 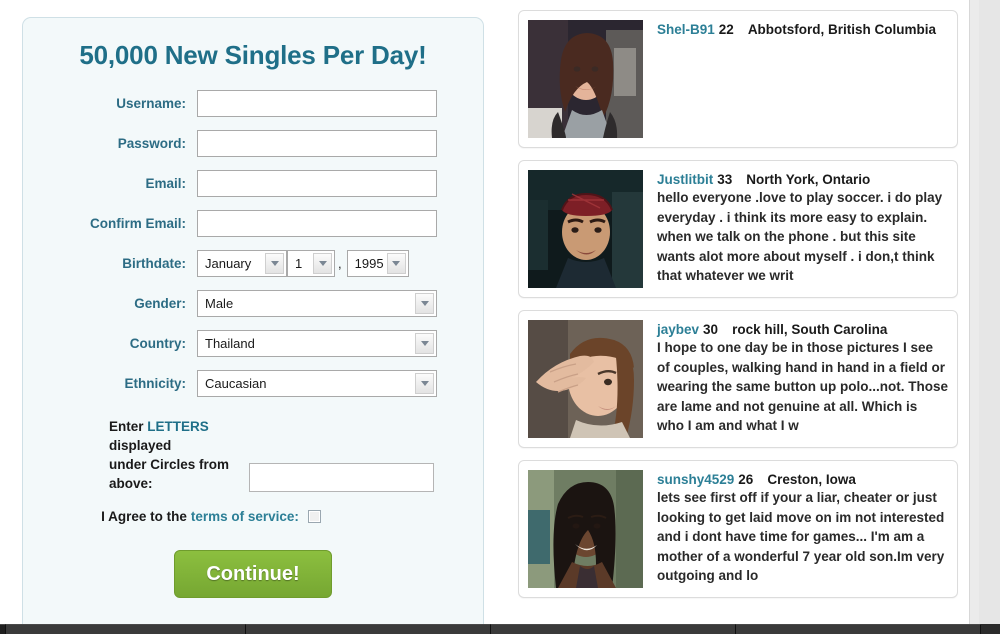 What do you see at coordinates (137, 223) in the screenshot?
I see `confirm-email-label: Confirm Email:` at bounding box center [137, 223].